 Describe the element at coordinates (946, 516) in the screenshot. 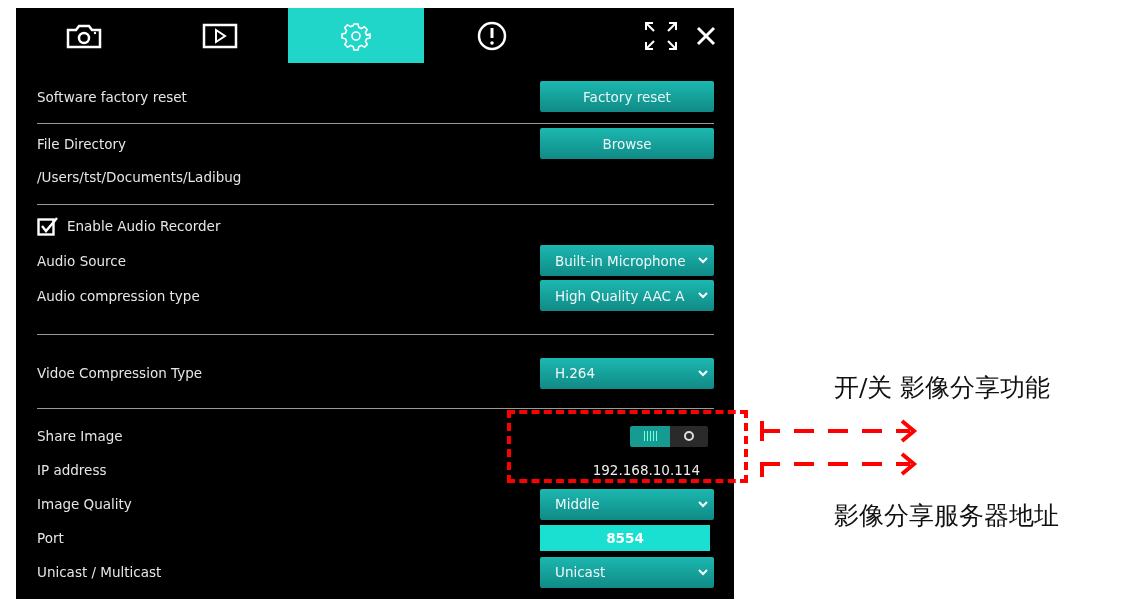

I see `annotation-text: 影像分享服务器地址` at that location.